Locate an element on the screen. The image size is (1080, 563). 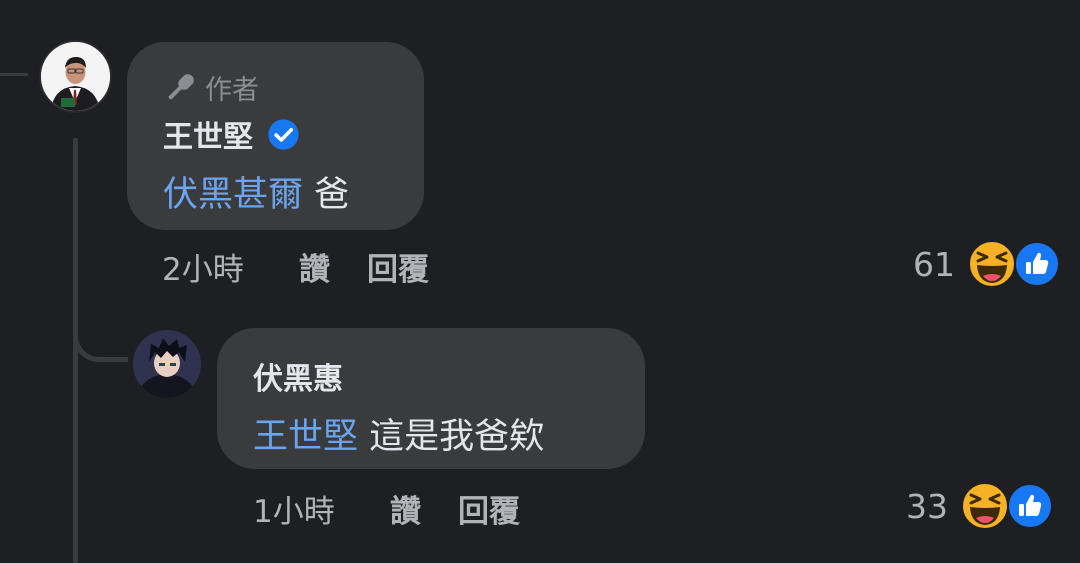
comment-reaction-icons is located at coordinates (1014, 264).